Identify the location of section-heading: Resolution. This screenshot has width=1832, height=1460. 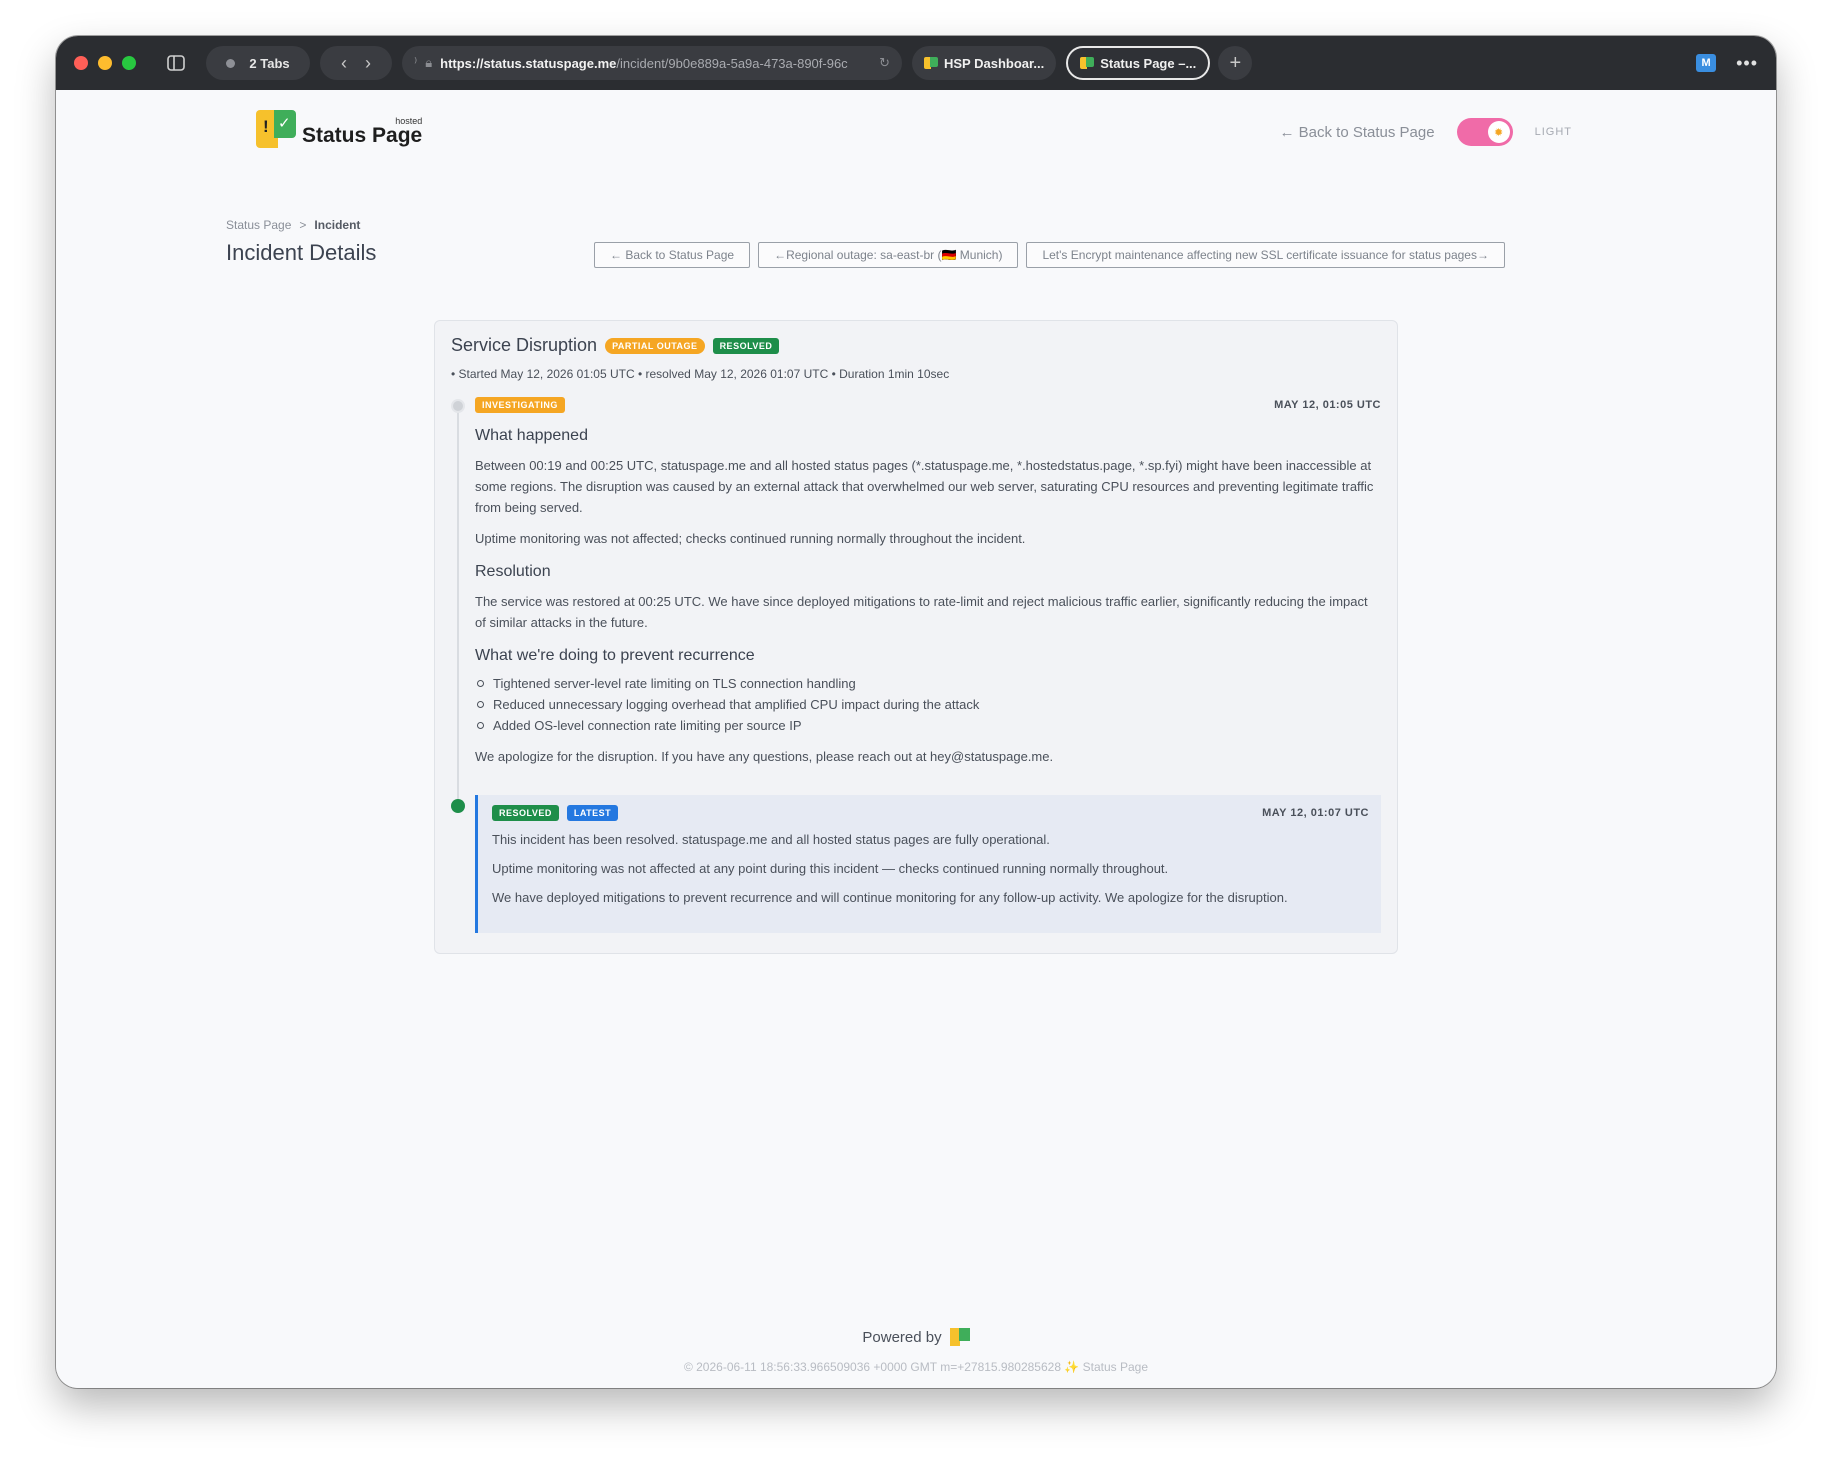
(513, 571).